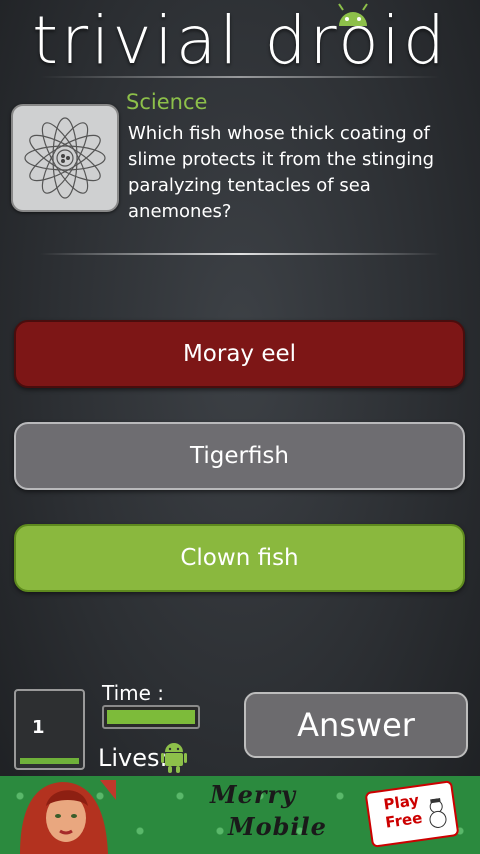 This screenshot has height=854, width=480. Describe the element at coordinates (38, 727) in the screenshot. I see `score-value: 1` at that location.